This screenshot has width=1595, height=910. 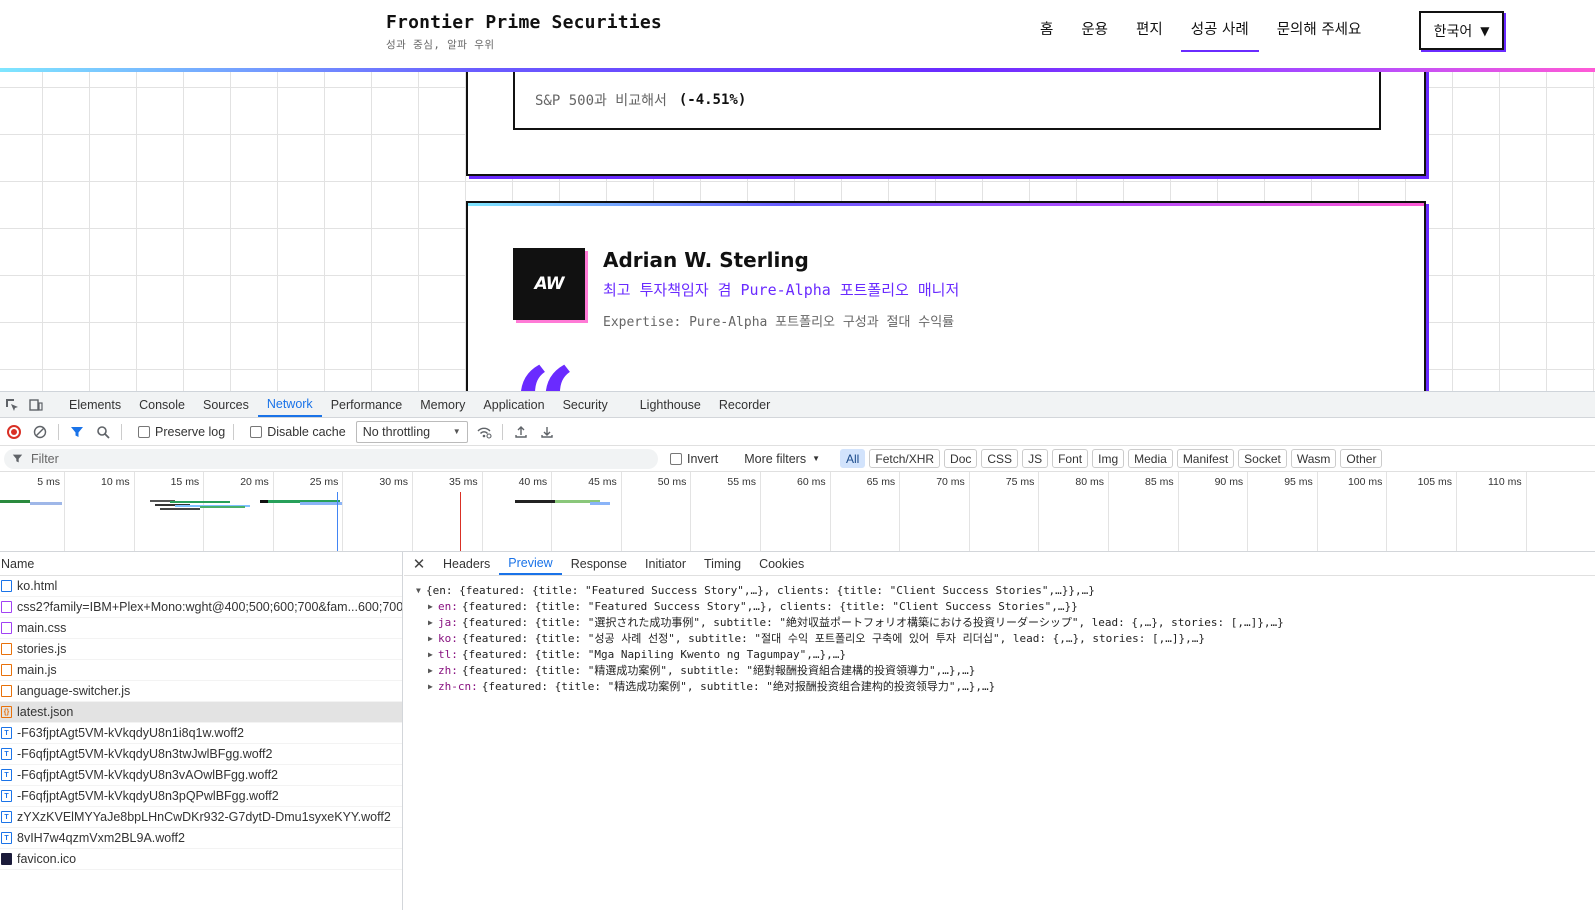 I want to click on detail-tab-cookies: Cookies, so click(x=781, y=563).